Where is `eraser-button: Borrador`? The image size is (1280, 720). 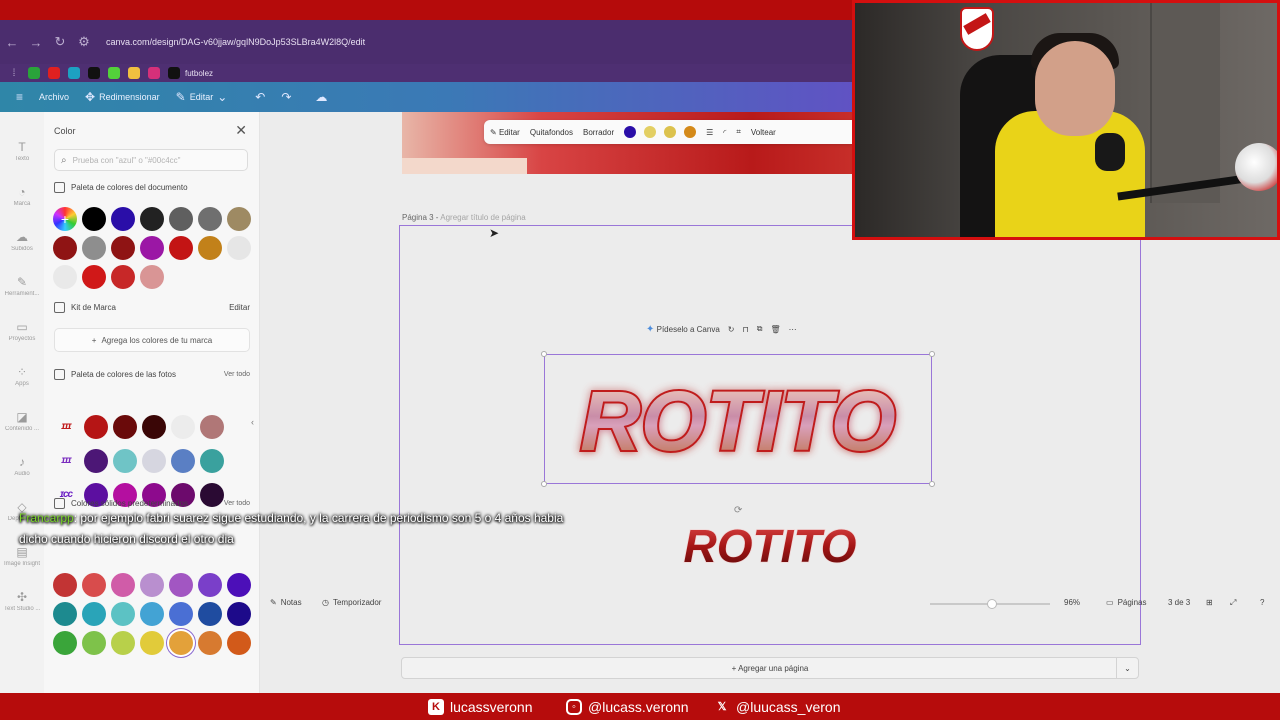
eraser-button: Borrador is located at coordinates (598, 132).